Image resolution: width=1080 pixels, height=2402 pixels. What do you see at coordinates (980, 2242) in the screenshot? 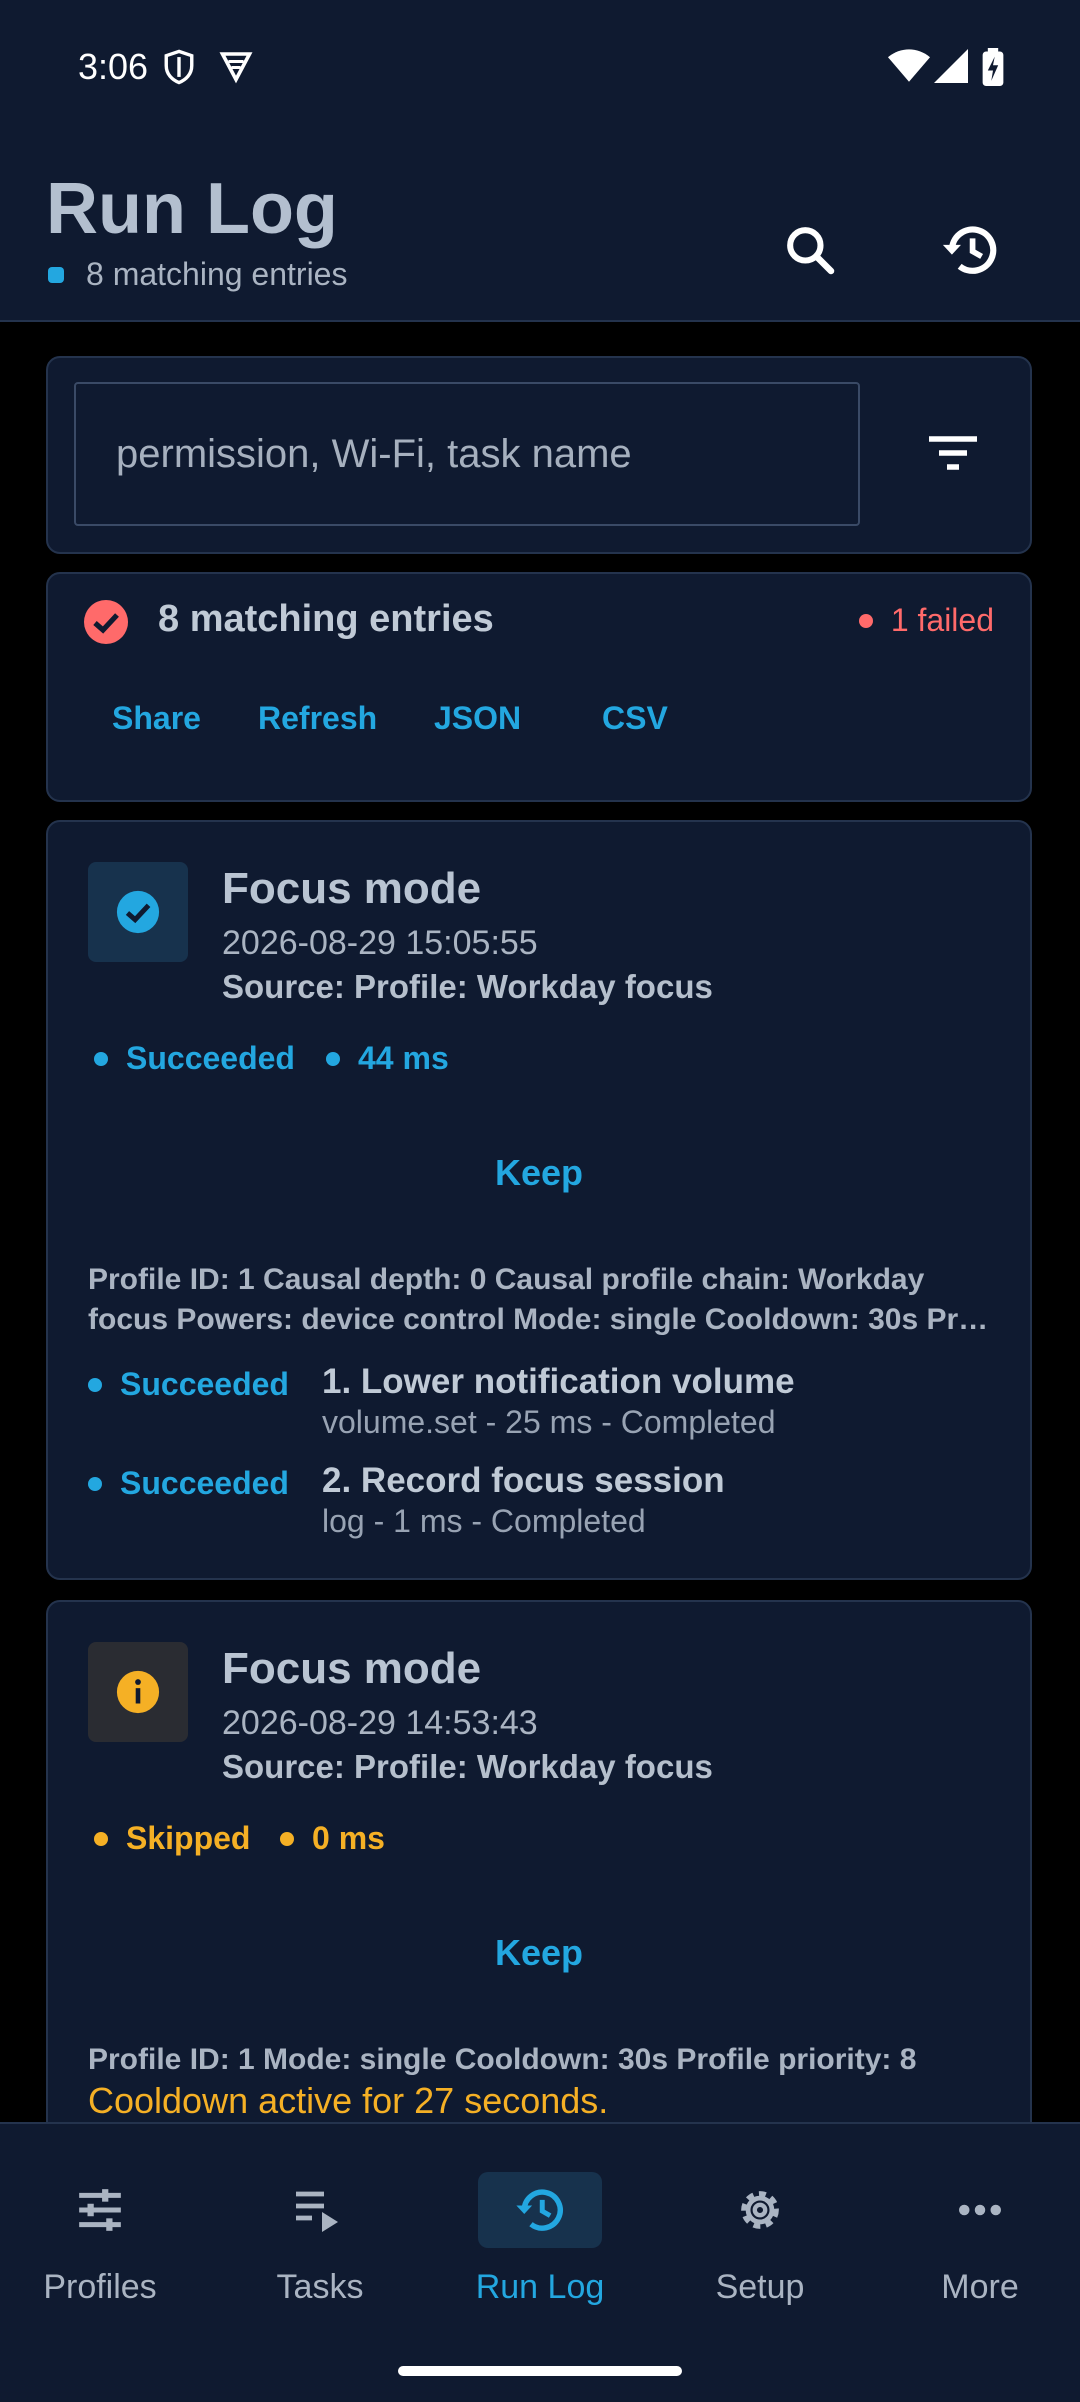
I see `nav-item-more: More` at bounding box center [980, 2242].